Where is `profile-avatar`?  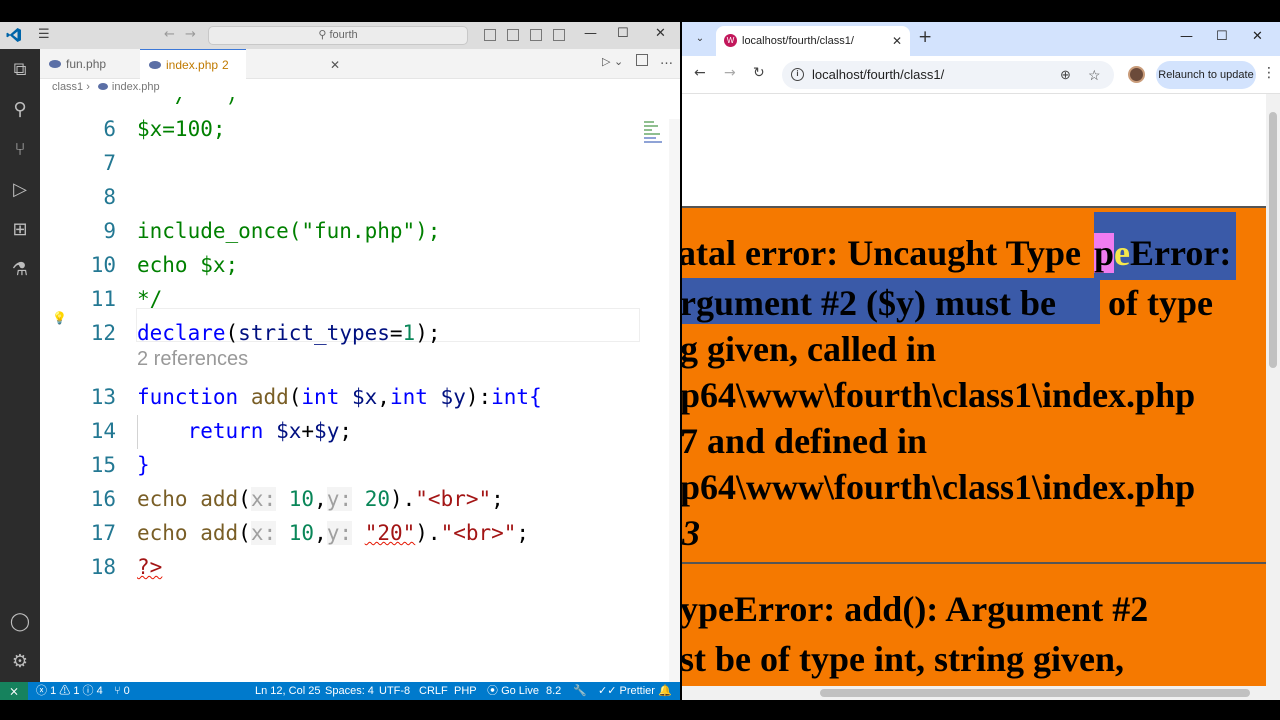 profile-avatar is located at coordinates (1136, 74).